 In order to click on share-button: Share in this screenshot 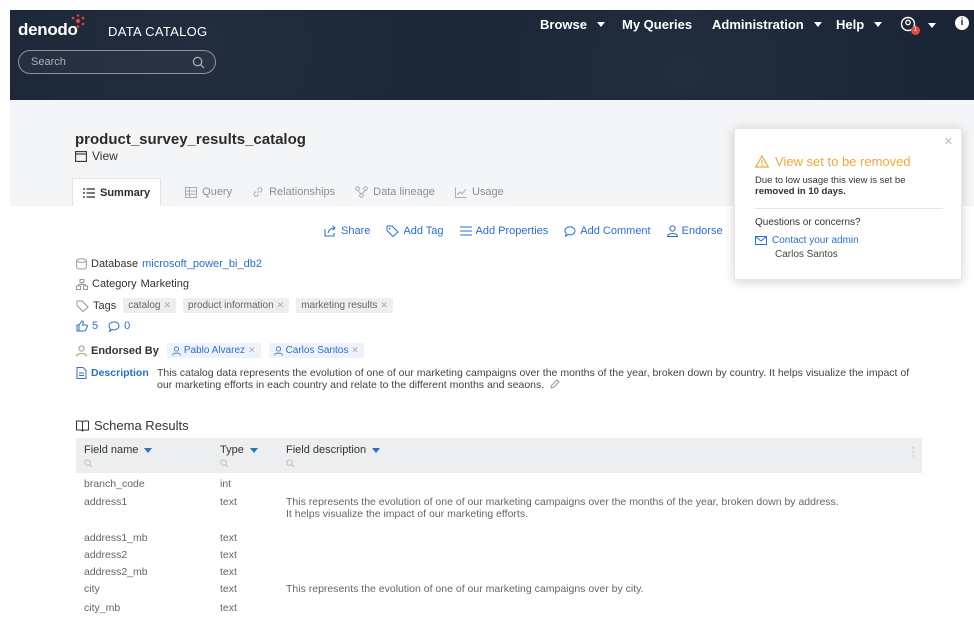, I will do `click(347, 231)`.